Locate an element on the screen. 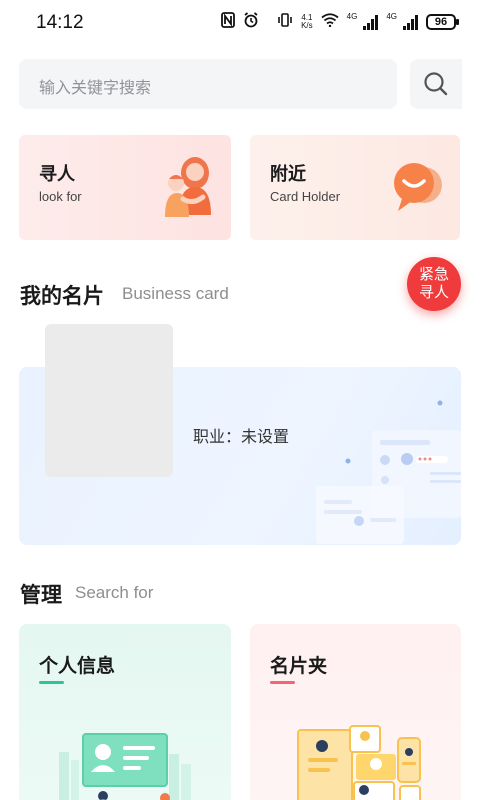  net-speed-unit: K/s is located at coordinates (307, 25).